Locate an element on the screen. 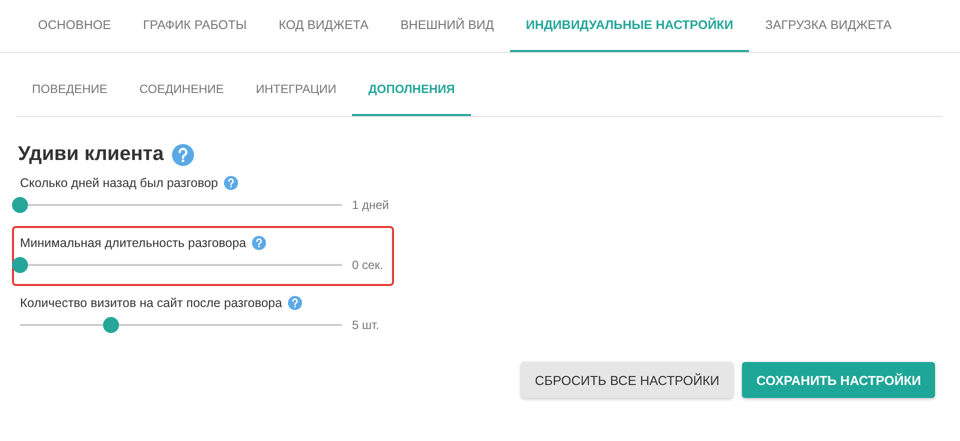  slider-label: Количество визитов на сайт после разговора is located at coordinates (151, 303).